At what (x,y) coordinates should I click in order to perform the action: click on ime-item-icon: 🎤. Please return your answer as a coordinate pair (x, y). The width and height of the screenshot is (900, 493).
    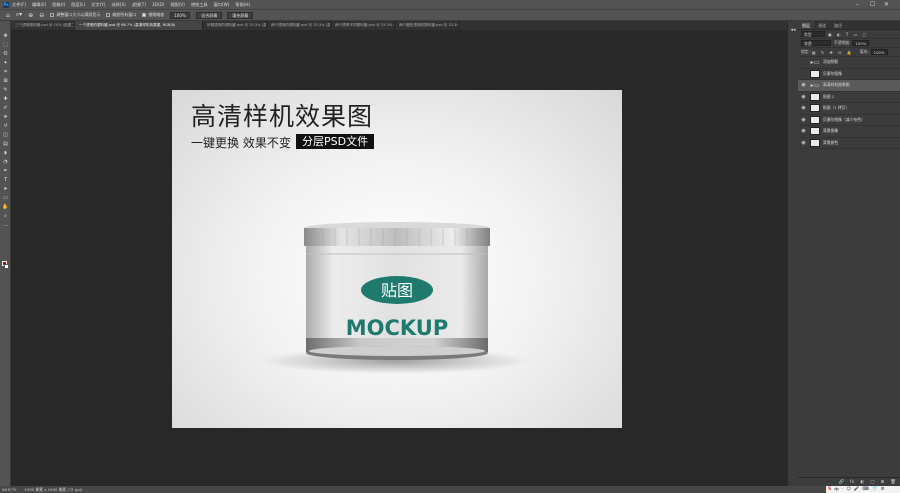
    Looking at the image, I should click on (857, 489).